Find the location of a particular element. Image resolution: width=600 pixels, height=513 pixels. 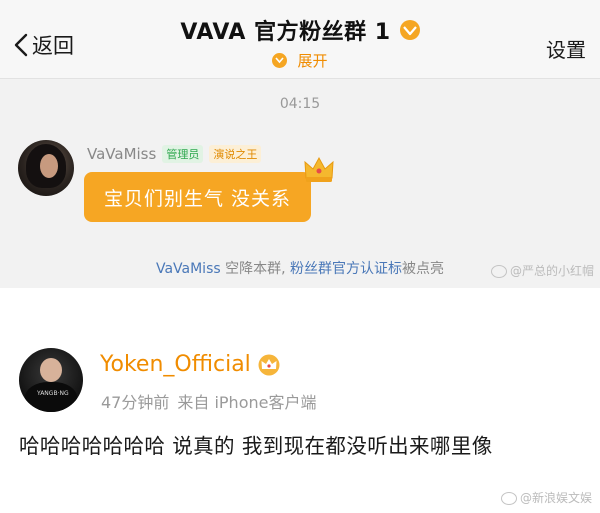

post-meta: 47分钟前 来自 iPhone客户端 is located at coordinates (208, 401).